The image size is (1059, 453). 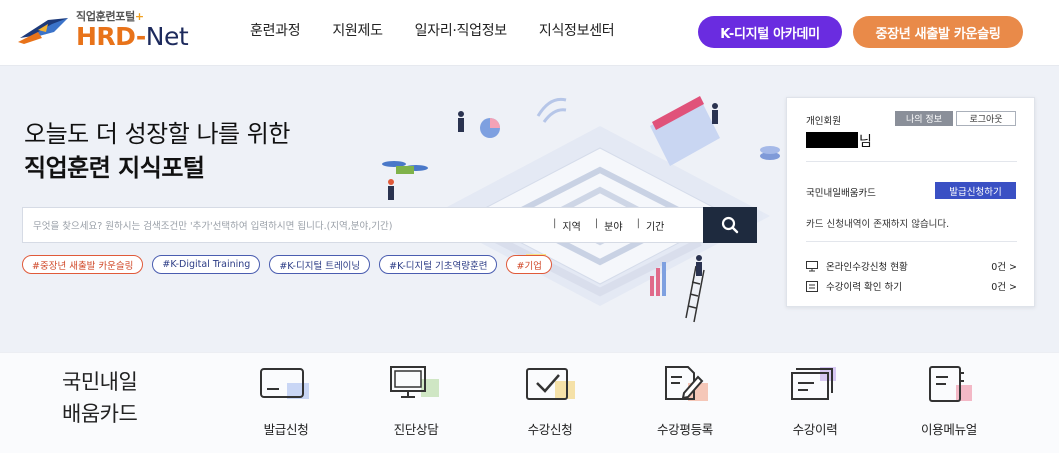 I want to click on pencil-doc-icon, so click(x=686, y=383).